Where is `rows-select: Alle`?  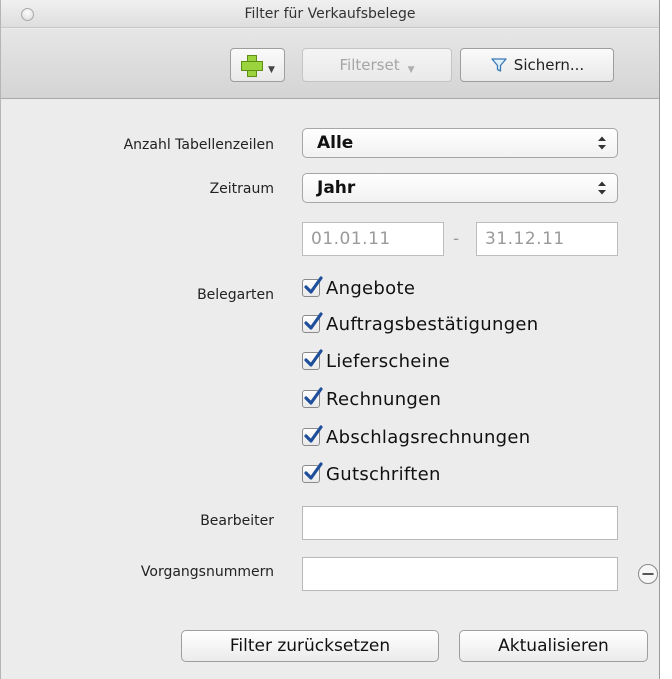 rows-select: Alle is located at coordinates (460, 143).